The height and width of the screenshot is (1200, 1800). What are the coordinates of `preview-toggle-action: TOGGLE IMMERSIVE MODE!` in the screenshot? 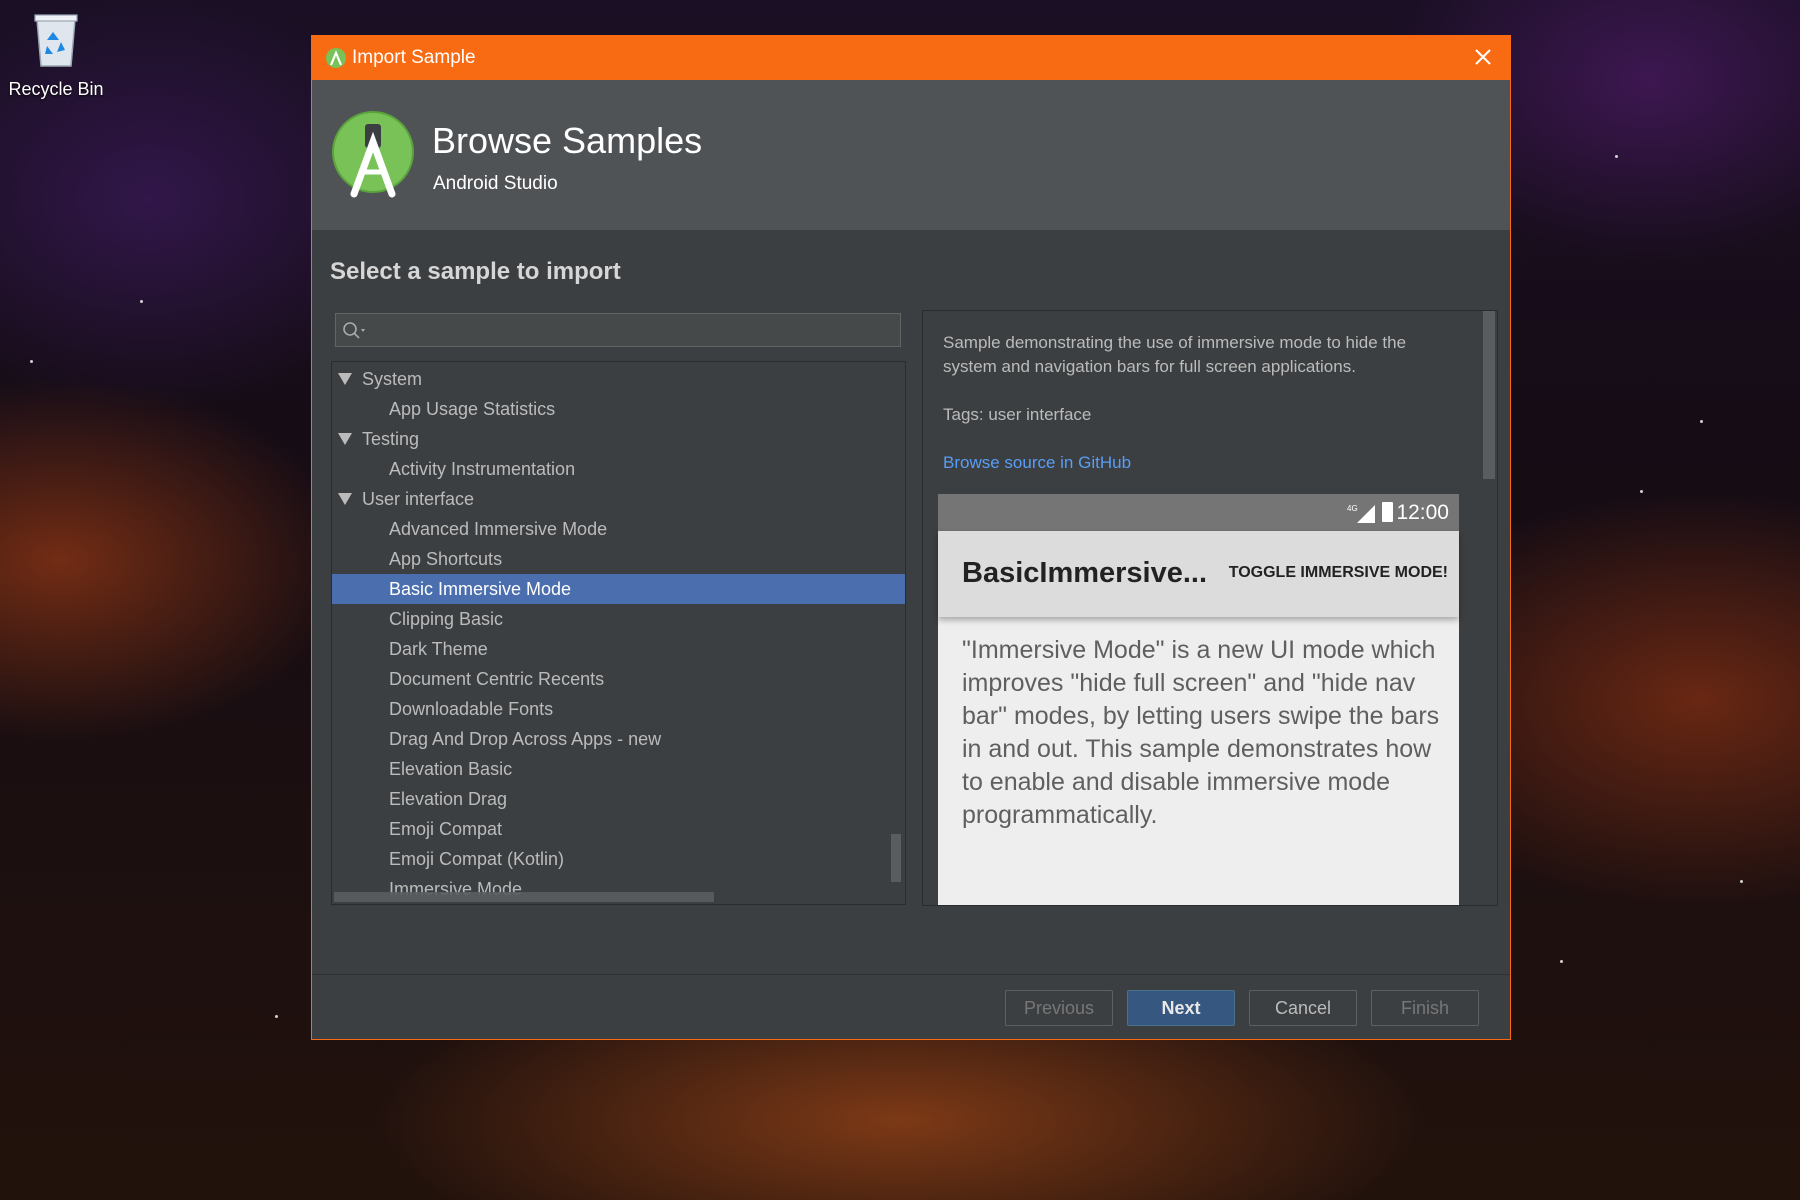 It's located at (1338, 572).